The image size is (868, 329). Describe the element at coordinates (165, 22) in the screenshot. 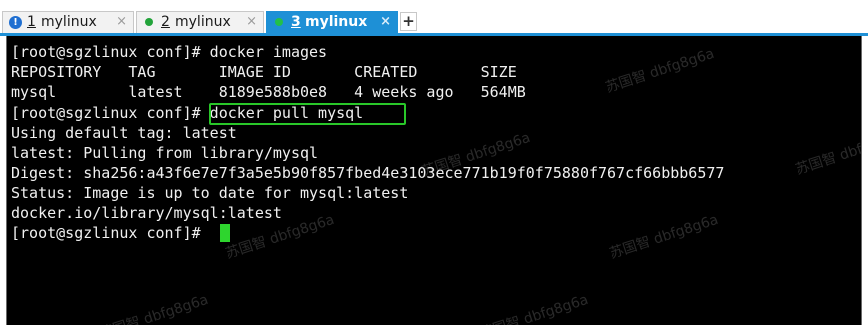

I see `tab-number: 2` at that location.